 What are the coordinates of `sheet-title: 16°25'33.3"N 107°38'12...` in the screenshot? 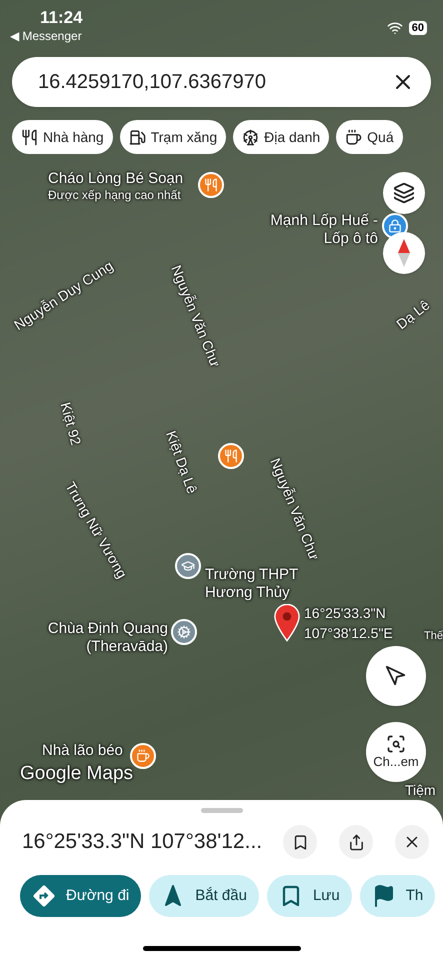 It's located at (143, 842).